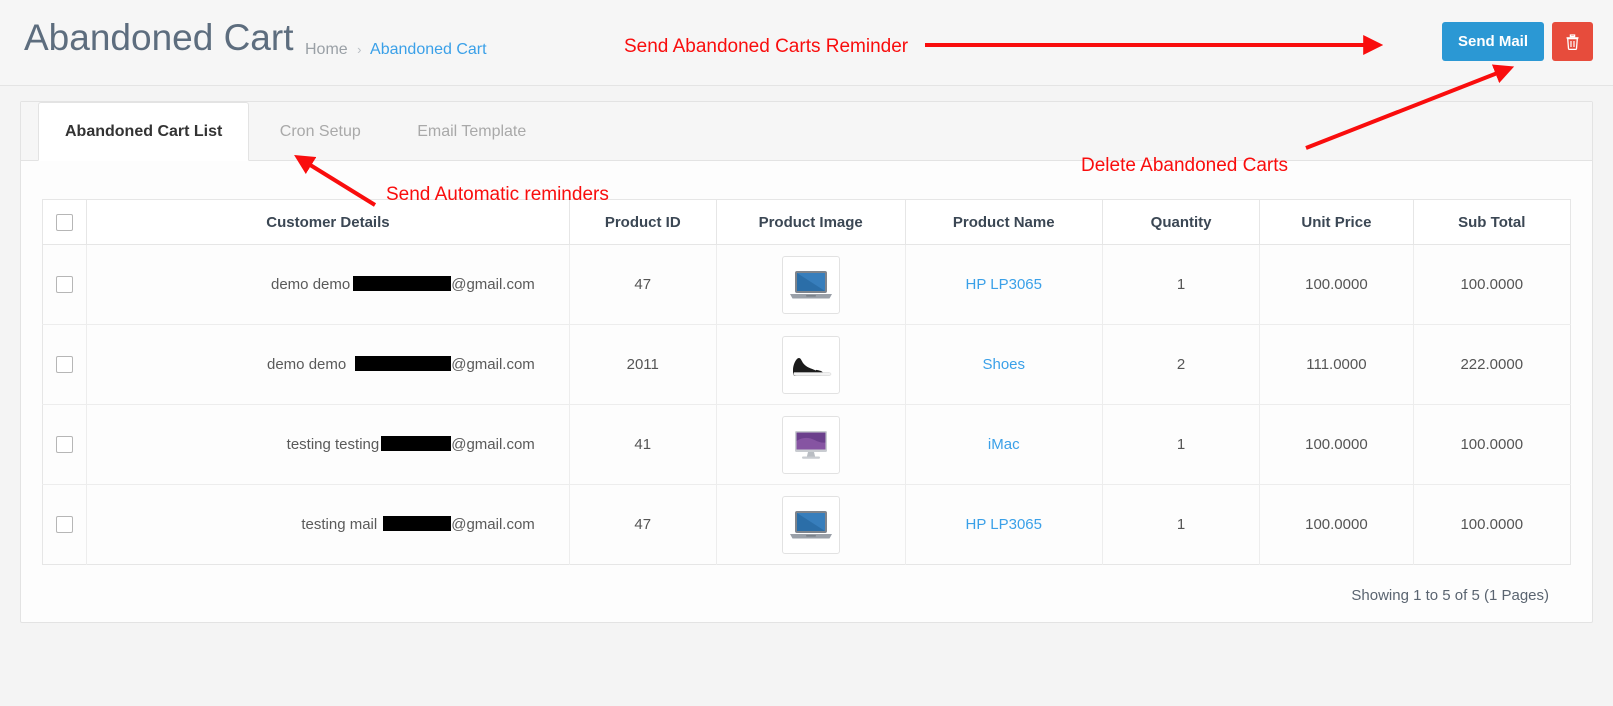  I want to click on cell-customer-details: testing mail @gmail.com, so click(328, 524).